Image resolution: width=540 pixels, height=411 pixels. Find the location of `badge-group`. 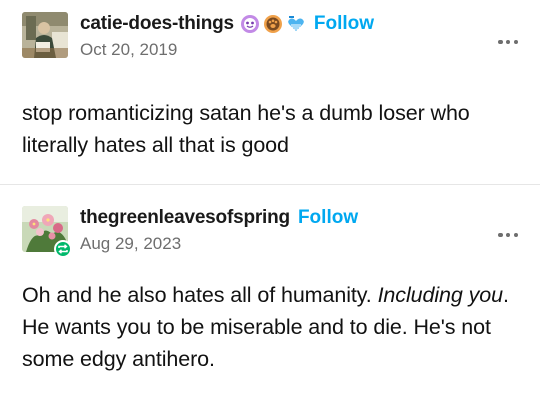

badge-group is located at coordinates (273, 24).